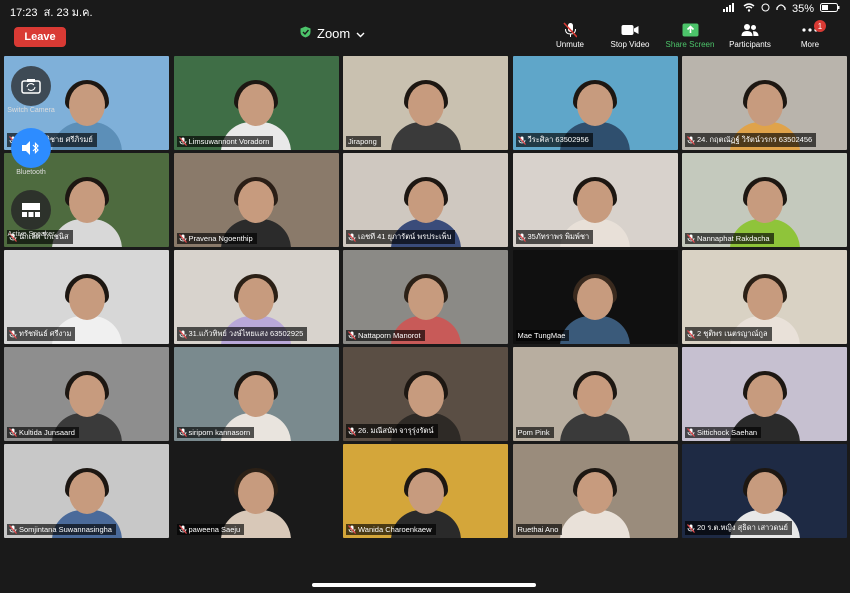  I want to click on participant-tile: Limsuwannont Voradorn, so click(256, 103).